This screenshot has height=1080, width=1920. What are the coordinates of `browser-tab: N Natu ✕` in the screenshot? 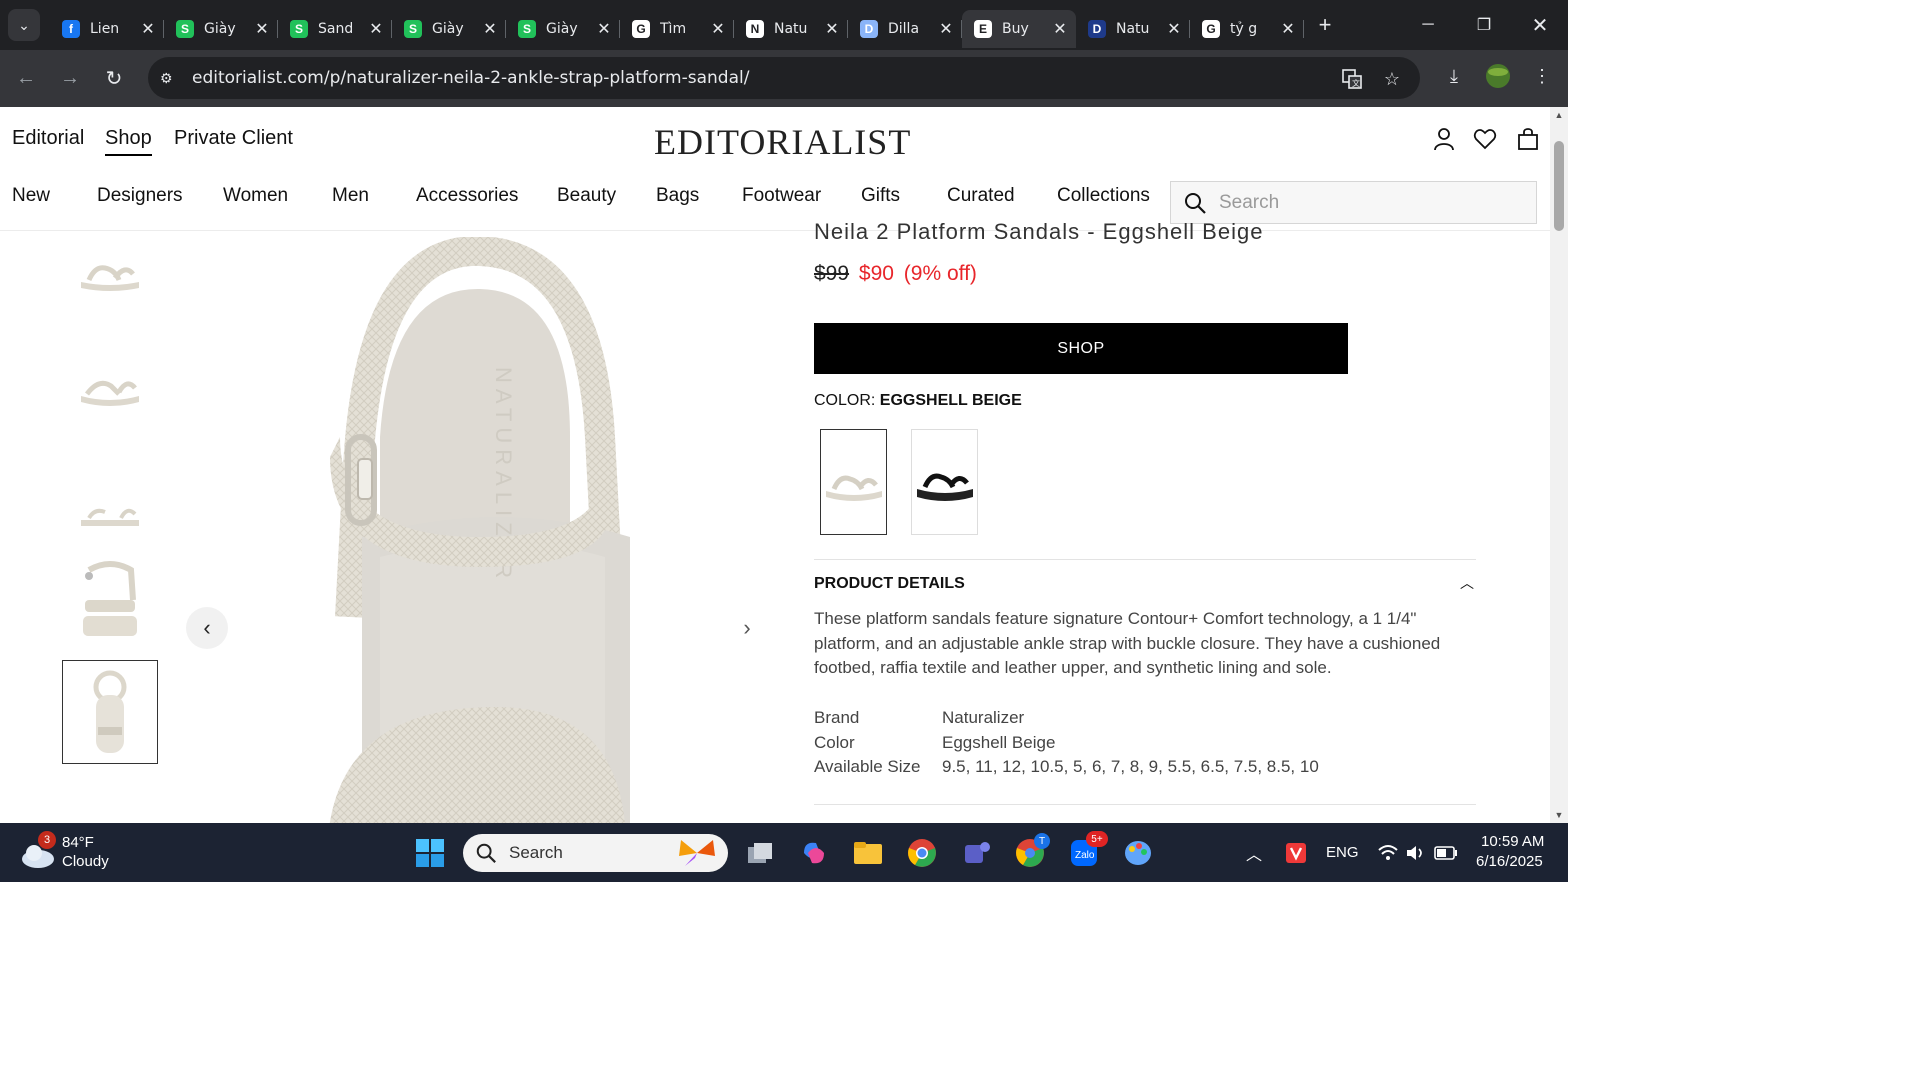 It's located at (791, 29).